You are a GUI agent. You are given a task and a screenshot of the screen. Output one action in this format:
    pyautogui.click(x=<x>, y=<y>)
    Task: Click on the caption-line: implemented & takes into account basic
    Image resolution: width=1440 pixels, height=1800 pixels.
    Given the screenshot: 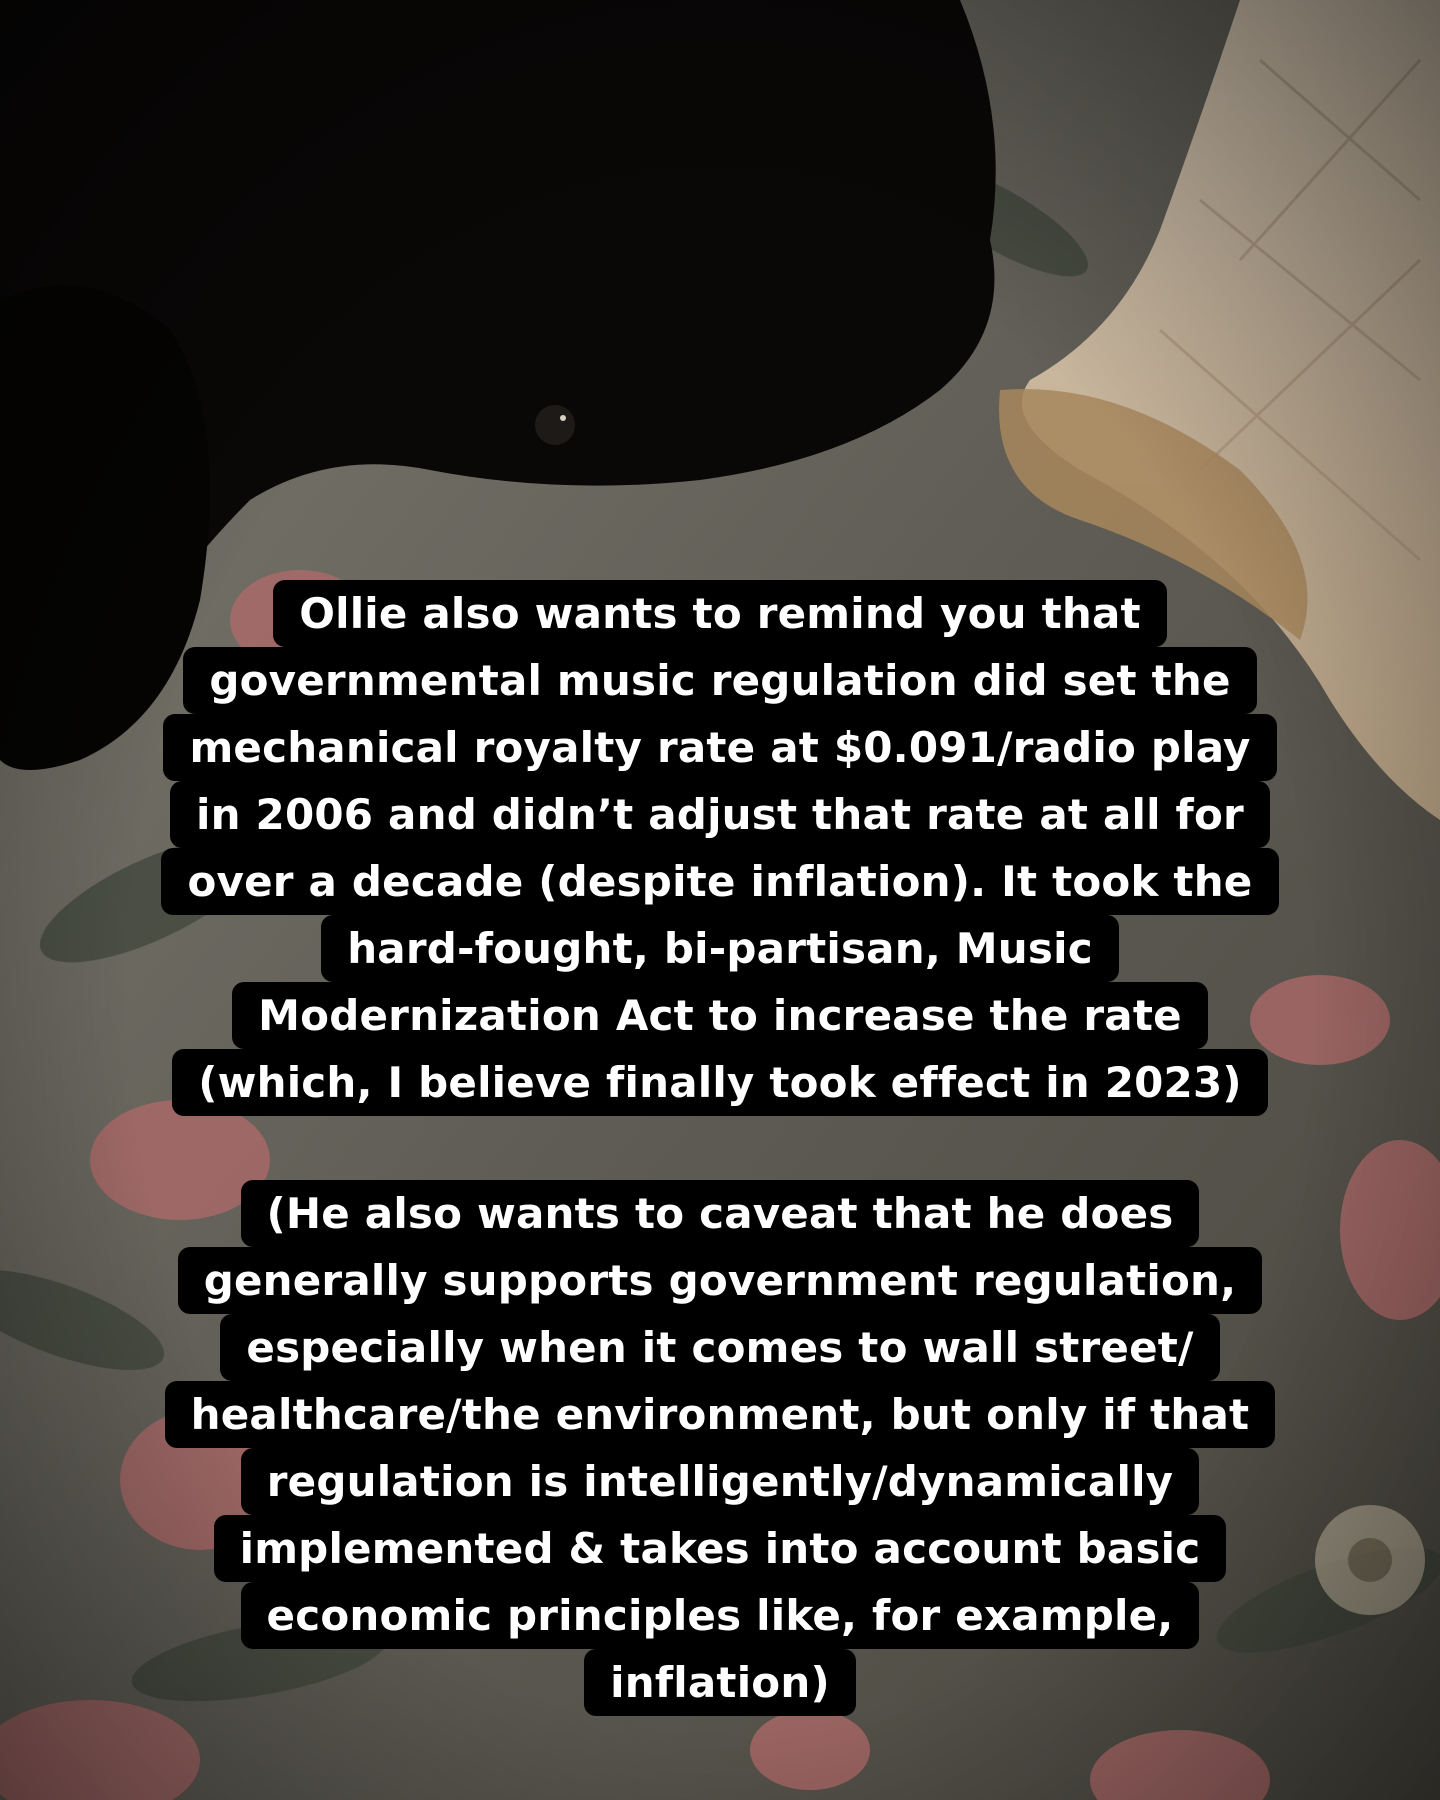 What is the action you would take?
    pyautogui.click(x=720, y=1548)
    